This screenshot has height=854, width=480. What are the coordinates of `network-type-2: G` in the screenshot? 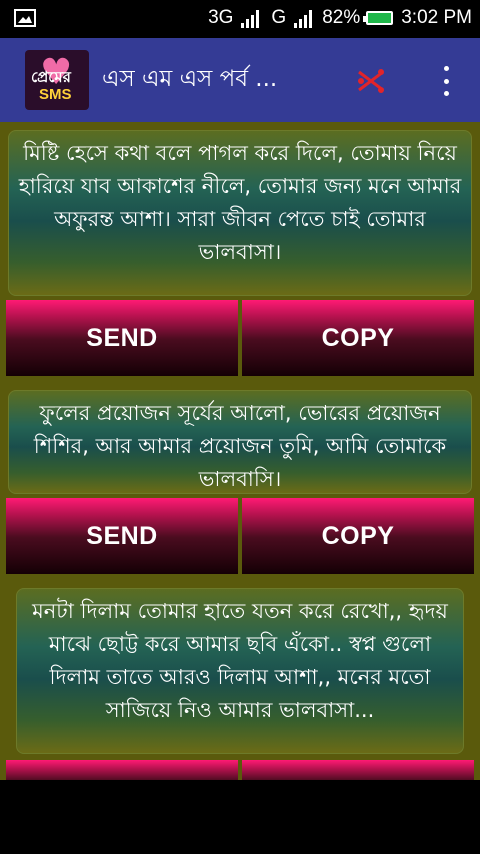 It's located at (279, 17).